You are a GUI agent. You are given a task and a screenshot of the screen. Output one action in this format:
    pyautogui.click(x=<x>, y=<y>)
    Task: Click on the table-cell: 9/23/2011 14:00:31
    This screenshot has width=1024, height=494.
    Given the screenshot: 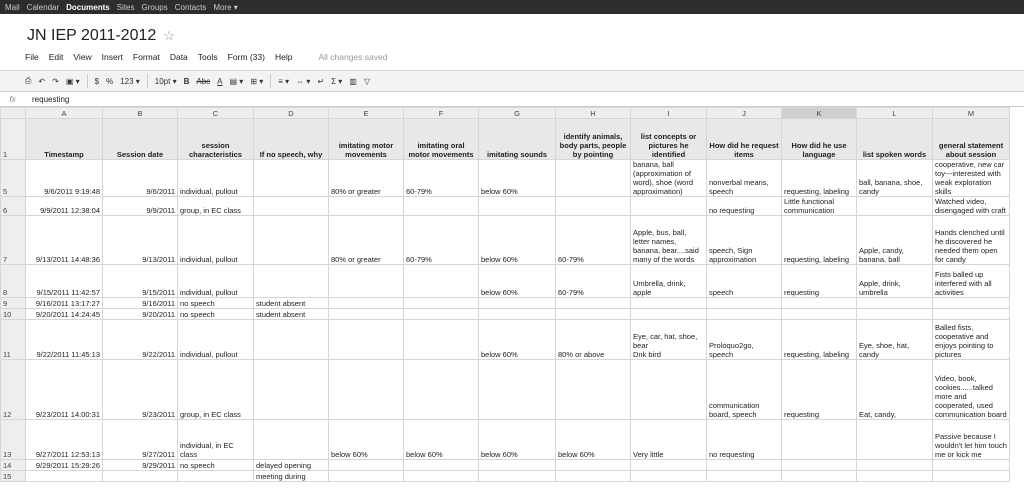 What is the action you would take?
    pyautogui.click(x=64, y=389)
    